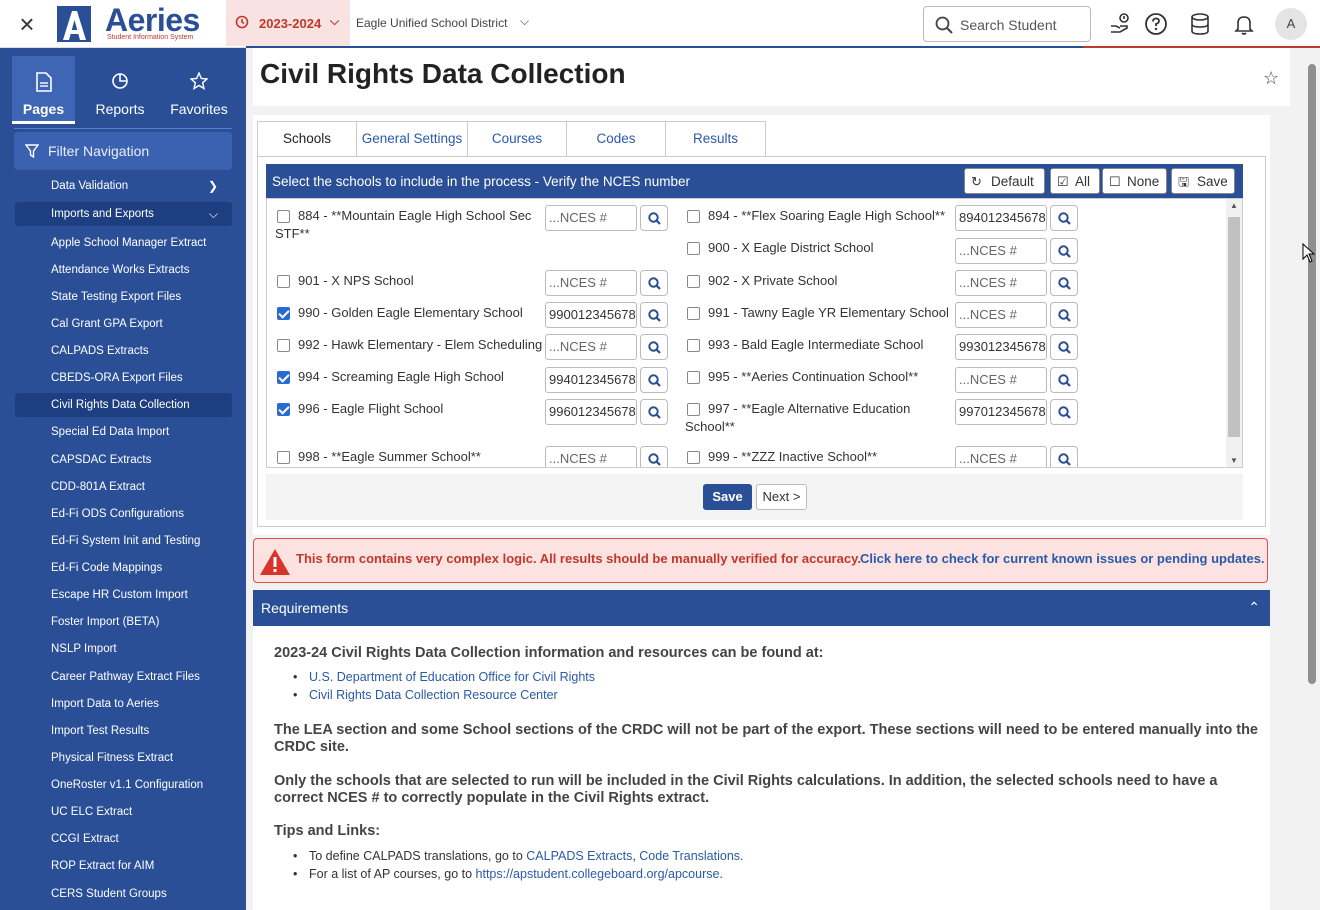  What do you see at coordinates (1001, 347) in the screenshot?
I see `nces-input: 993012345678` at bounding box center [1001, 347].